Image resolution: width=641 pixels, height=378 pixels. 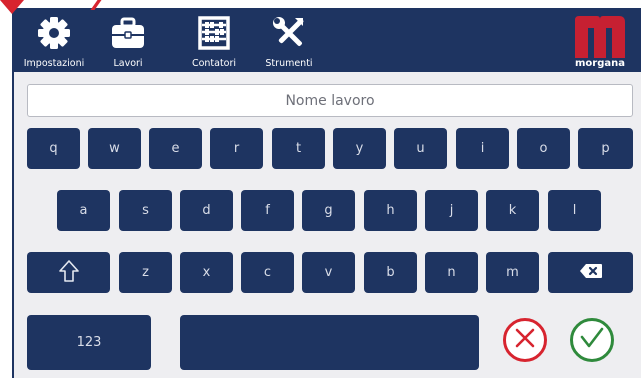 What do you see at coordinates (114, 148) in the screenshot?
I see `key-w: w` at bounding box center [114, 148].